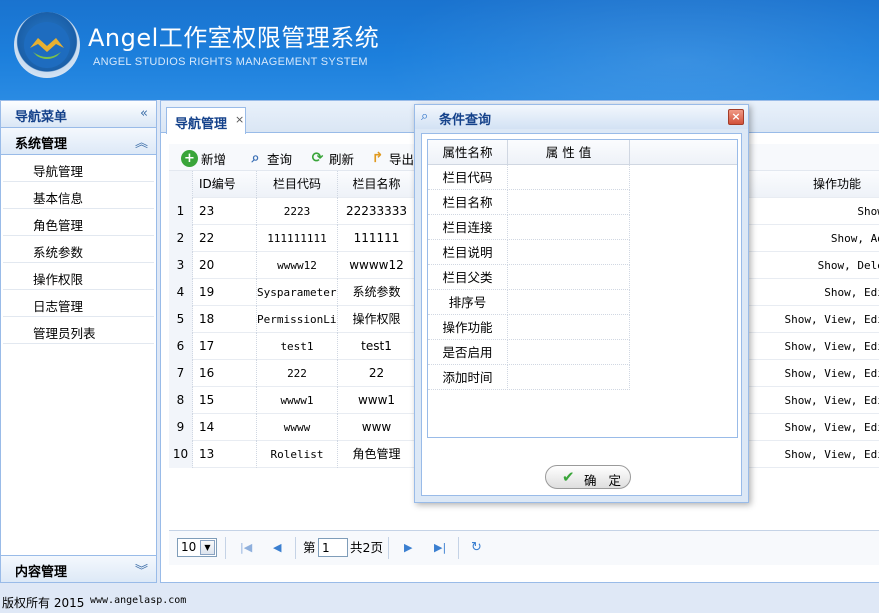 This screenshot has width=879, height=613. I want to click on property-row: 排序号, so click(529, 302).